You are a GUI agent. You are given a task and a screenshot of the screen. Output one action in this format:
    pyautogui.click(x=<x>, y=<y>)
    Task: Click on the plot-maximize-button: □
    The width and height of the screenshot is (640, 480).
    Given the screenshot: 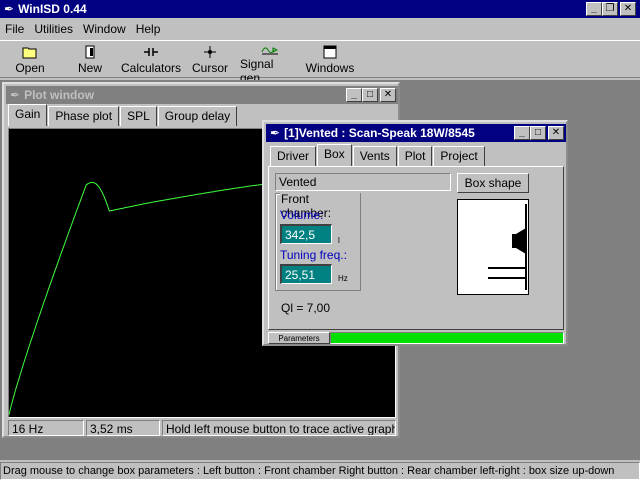 What is the action you would take?
    pyautogui.click(x=370, y=95)
    